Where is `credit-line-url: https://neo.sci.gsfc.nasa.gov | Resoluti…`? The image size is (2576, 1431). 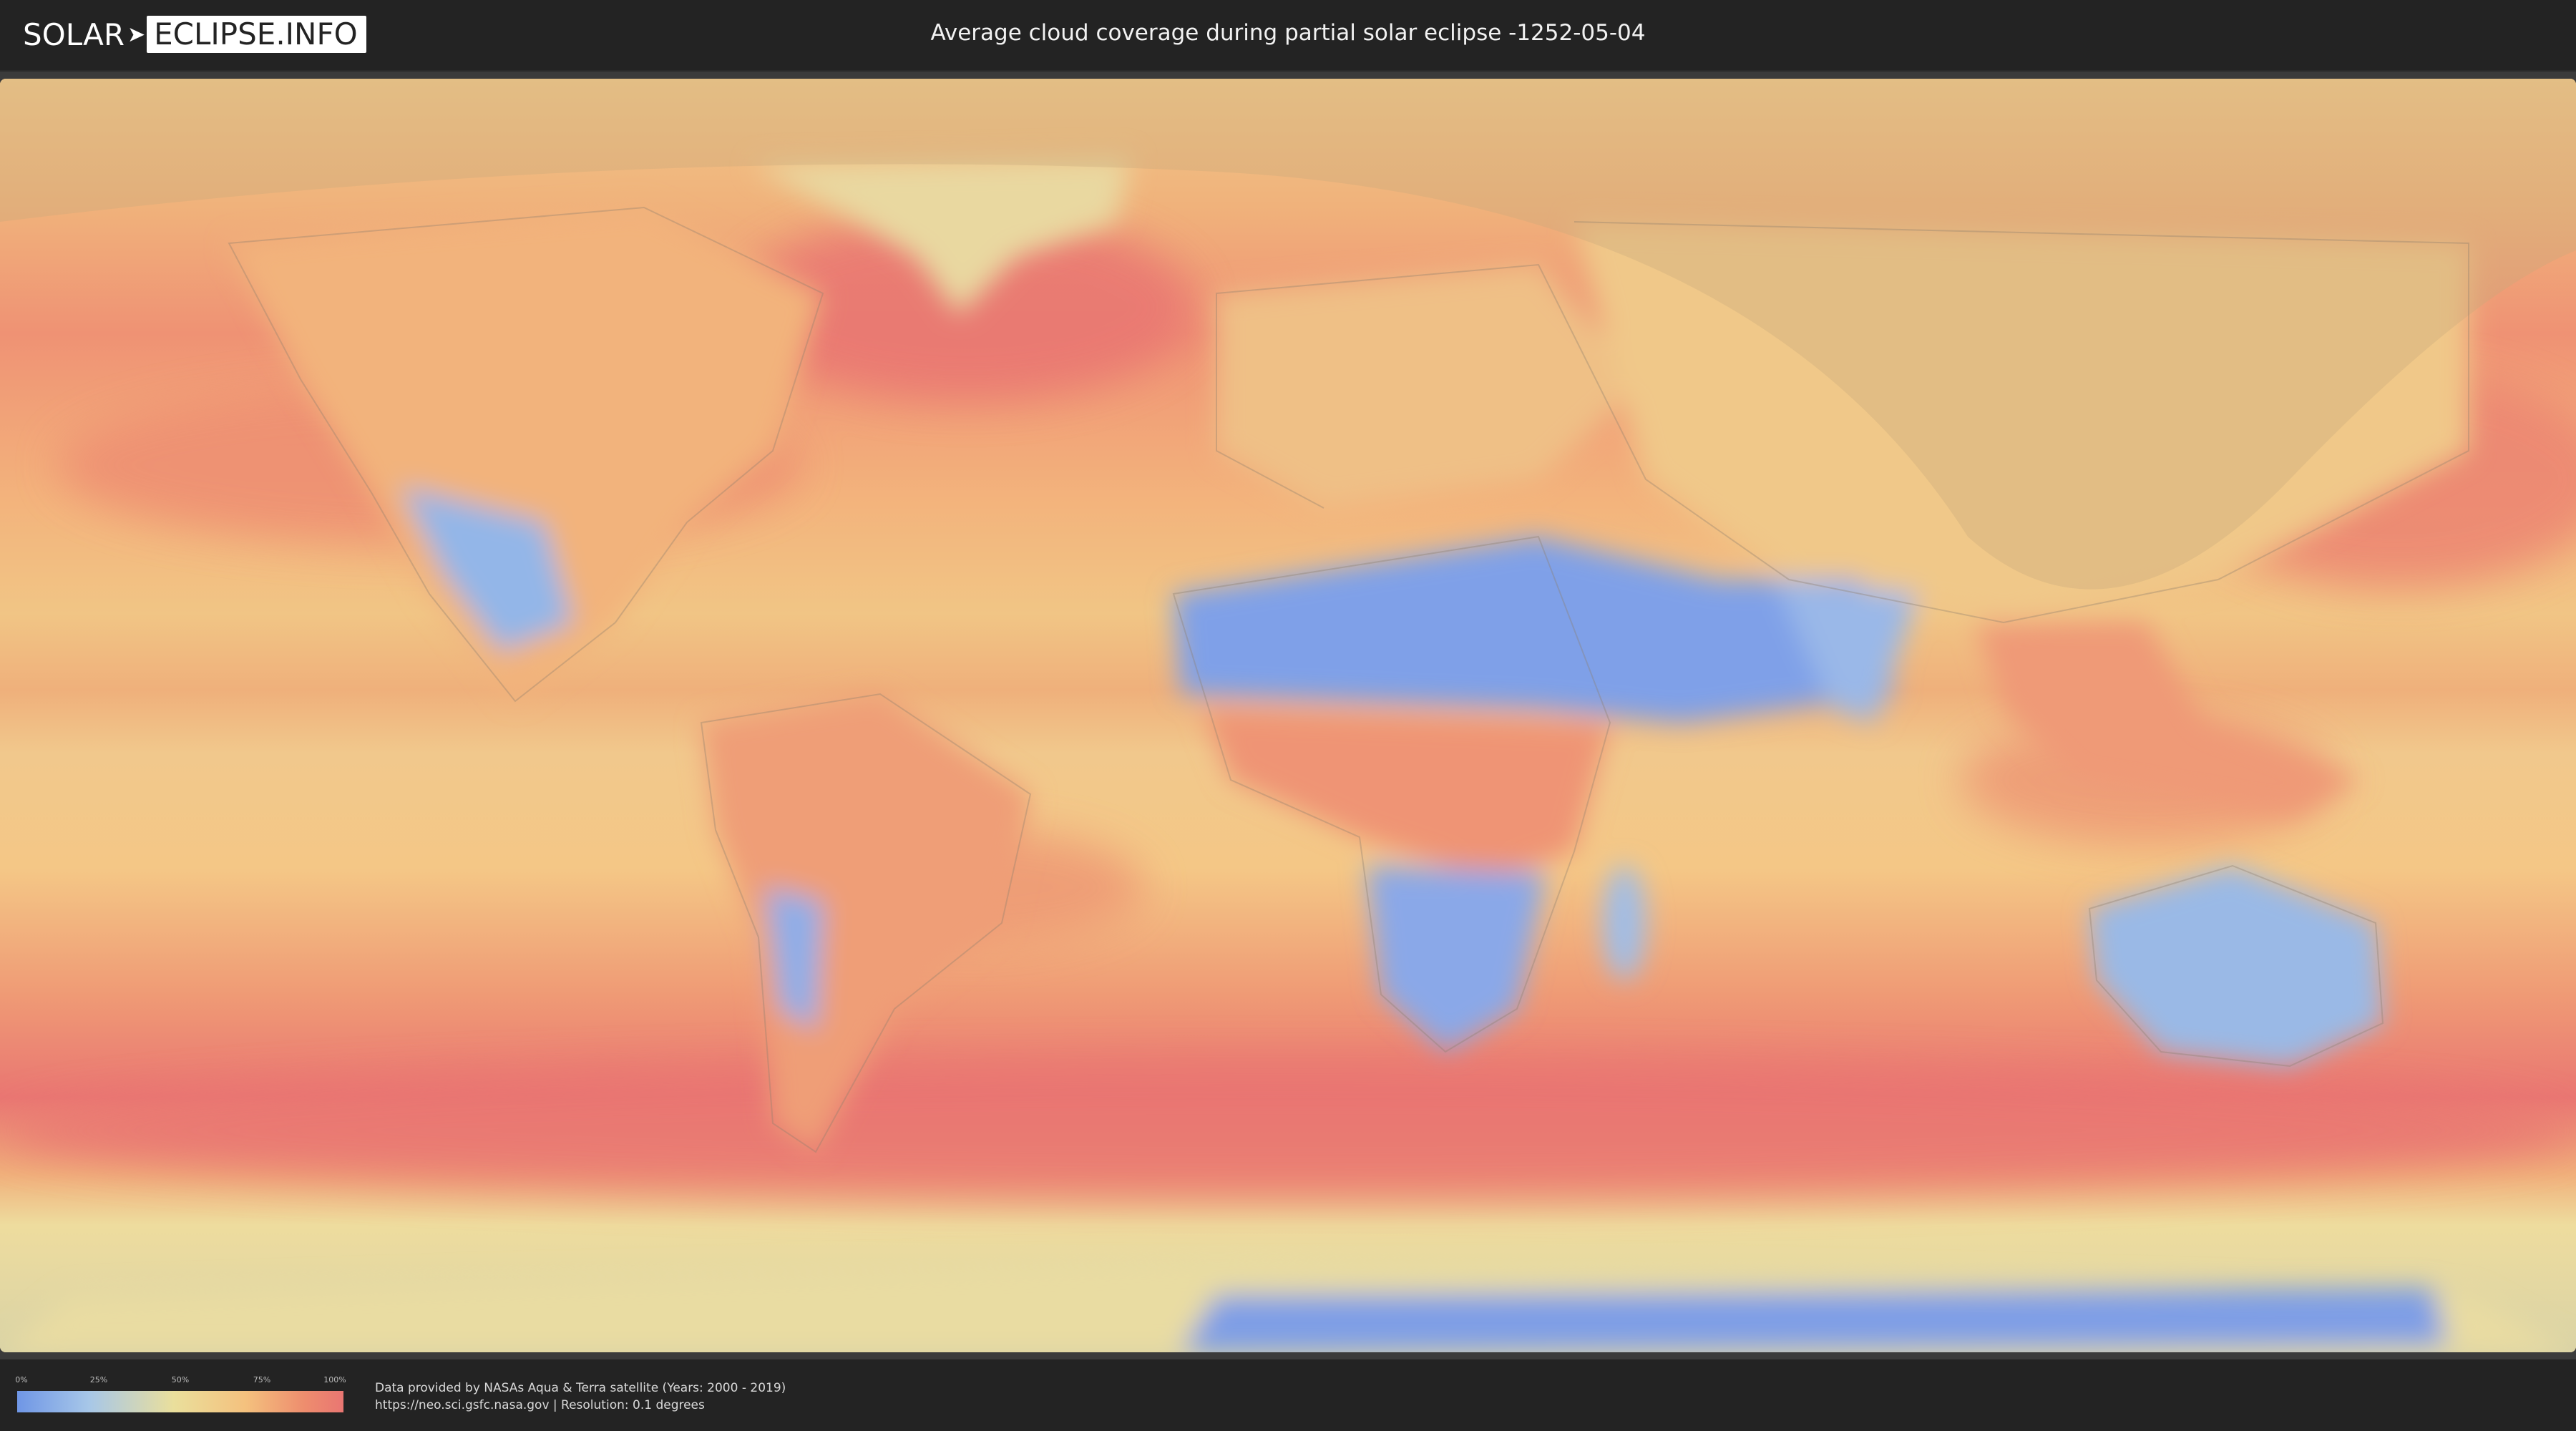
credit-line-url: https://neo.sci.gsfc.nasa.gov | Resoluti… is located at coordinates (580, 1405).